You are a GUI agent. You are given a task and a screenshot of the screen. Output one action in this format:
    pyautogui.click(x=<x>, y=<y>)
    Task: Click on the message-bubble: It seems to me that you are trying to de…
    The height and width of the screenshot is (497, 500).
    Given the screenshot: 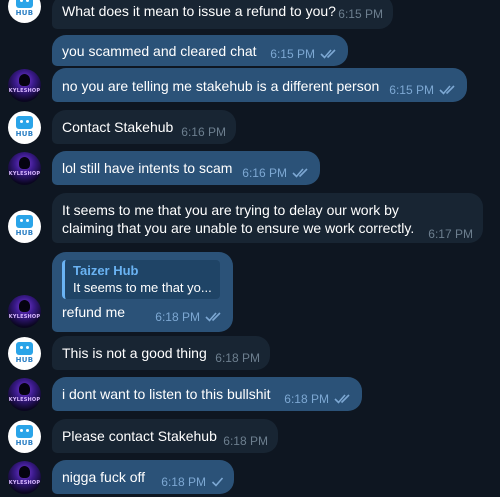 What is the action you would take?
    pyautogui.click(x=267, y=218)
    